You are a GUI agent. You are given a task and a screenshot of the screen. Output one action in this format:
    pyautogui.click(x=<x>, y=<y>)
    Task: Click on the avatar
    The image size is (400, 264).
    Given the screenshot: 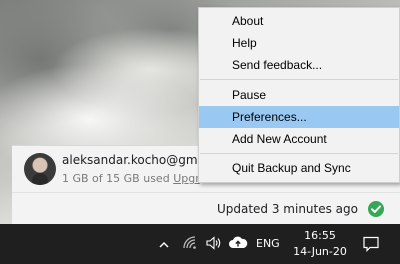 What is the action you would take?
    pyautogui.click(x=40, y=169)
    